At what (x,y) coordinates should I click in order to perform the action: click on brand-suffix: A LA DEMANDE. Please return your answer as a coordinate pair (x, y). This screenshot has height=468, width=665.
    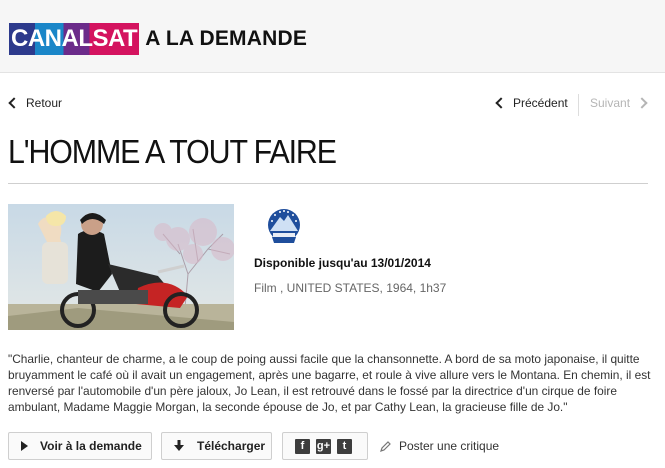
    Looking at the image, I should click on (226, 38).